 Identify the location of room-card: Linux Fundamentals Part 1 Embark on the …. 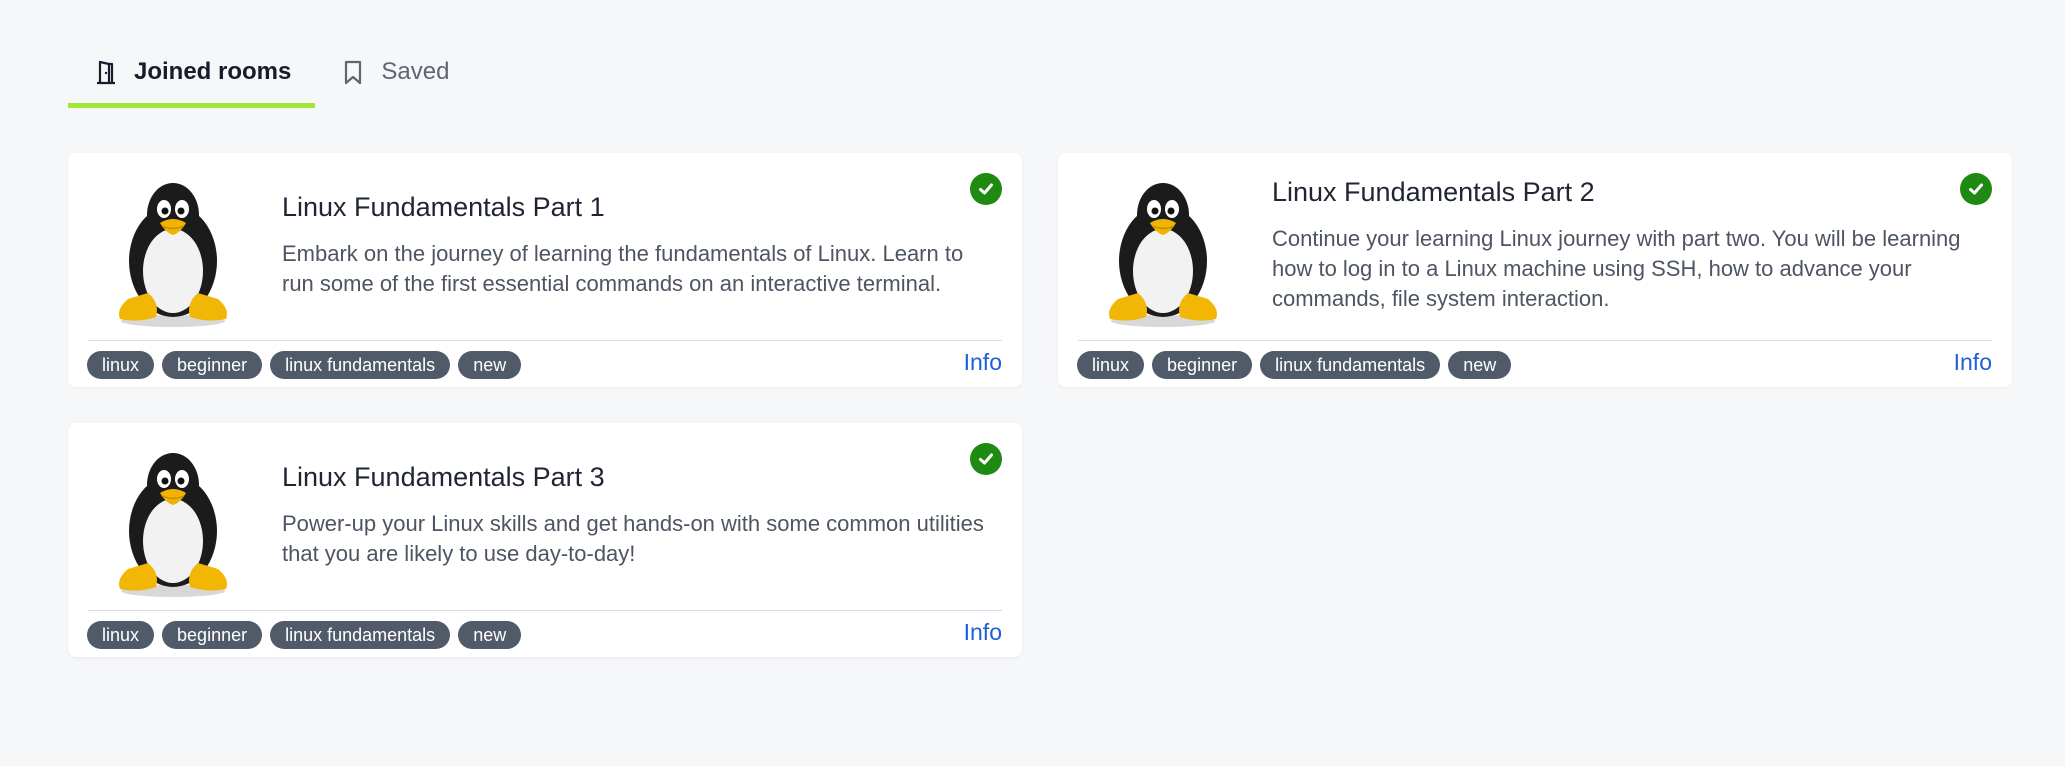
(545, 270).